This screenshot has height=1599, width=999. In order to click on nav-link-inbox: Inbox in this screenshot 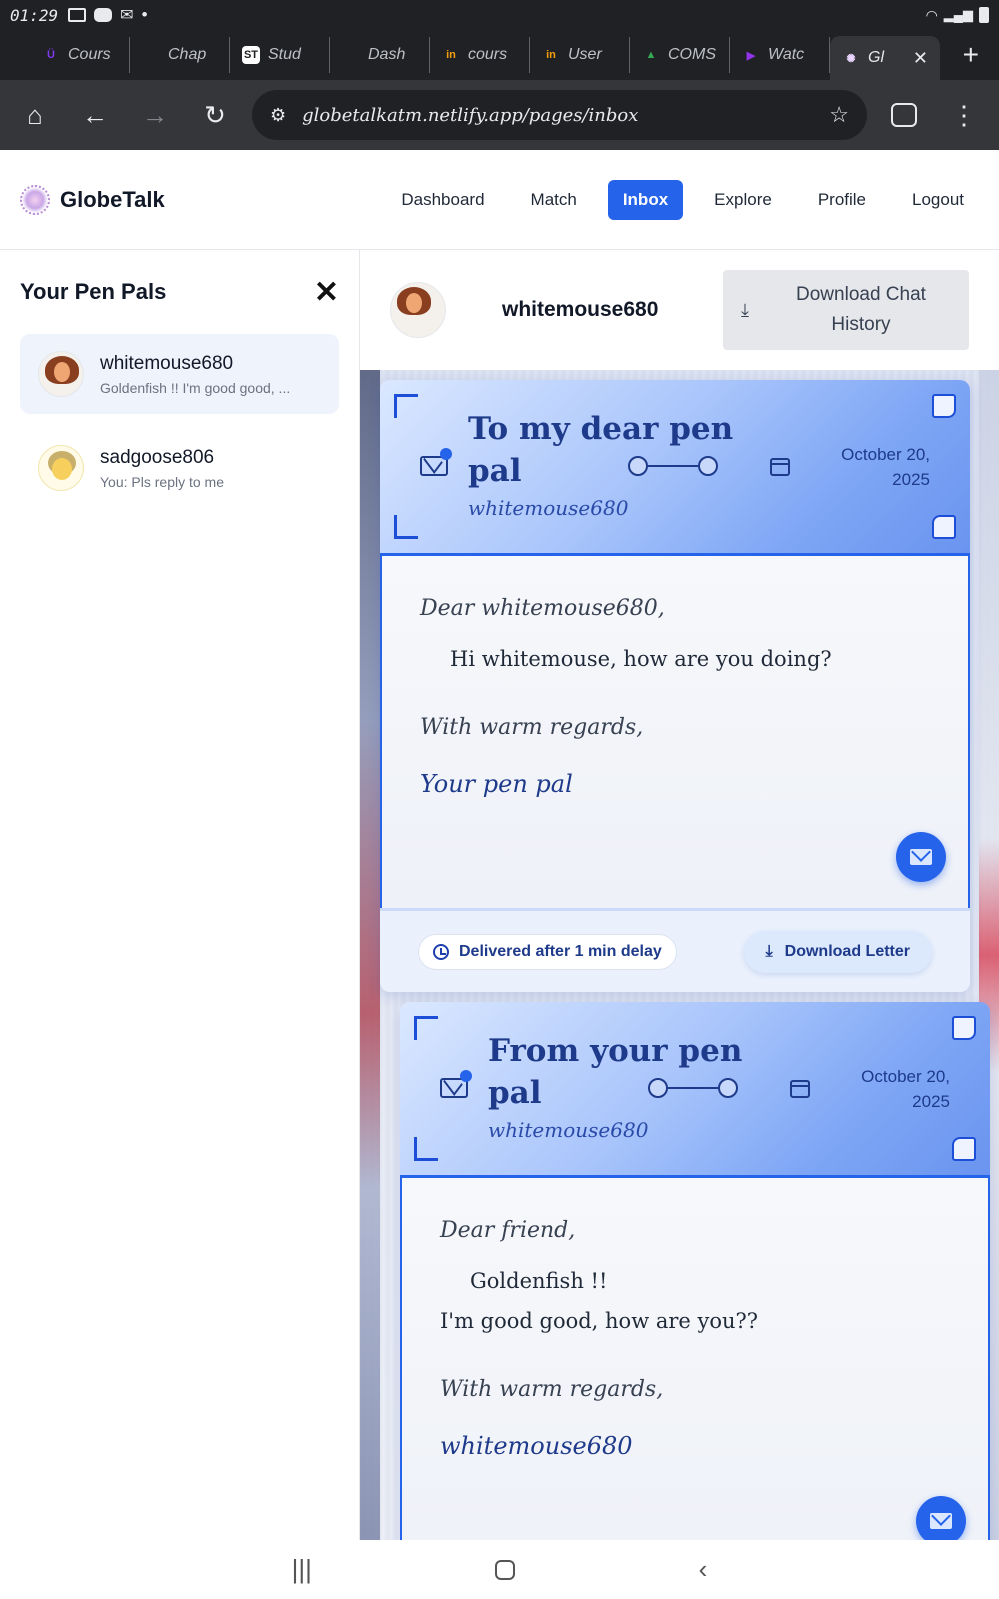, I will do `click(645, 199)`.